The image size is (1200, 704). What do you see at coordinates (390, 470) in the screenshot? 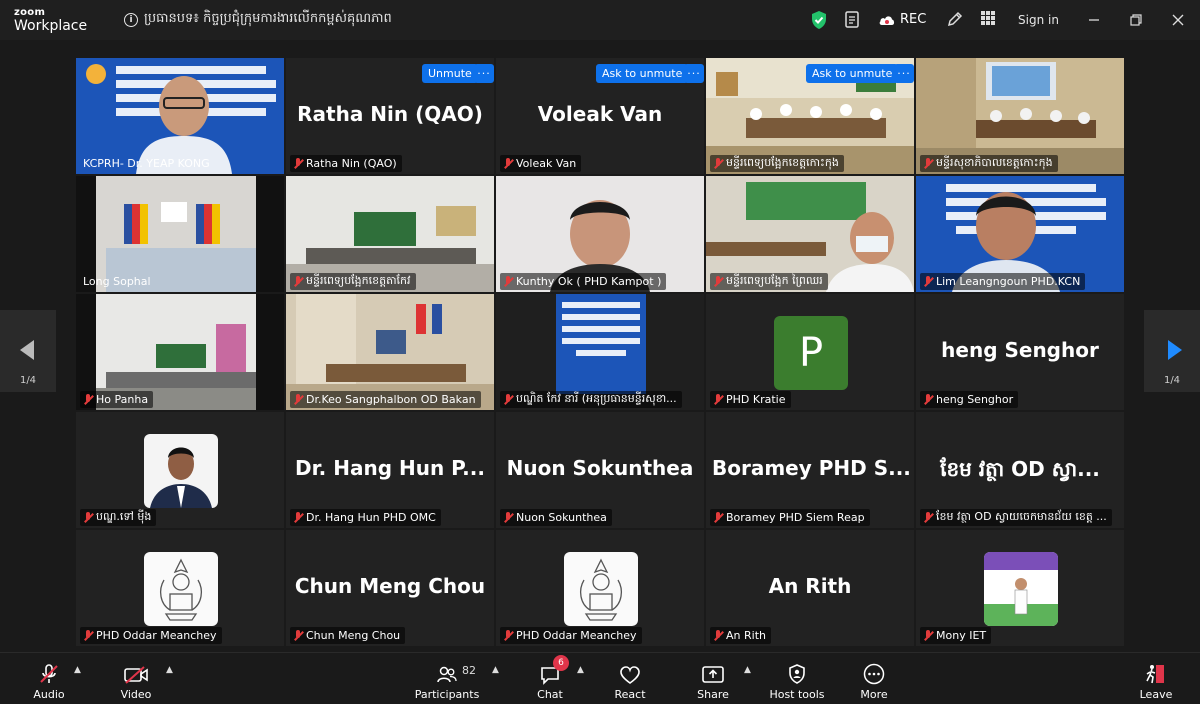
I see `participant-tile: Dr. Hang Hun P... Dr. Hang Hun PHD OMC` at bounding box center [390, 470].